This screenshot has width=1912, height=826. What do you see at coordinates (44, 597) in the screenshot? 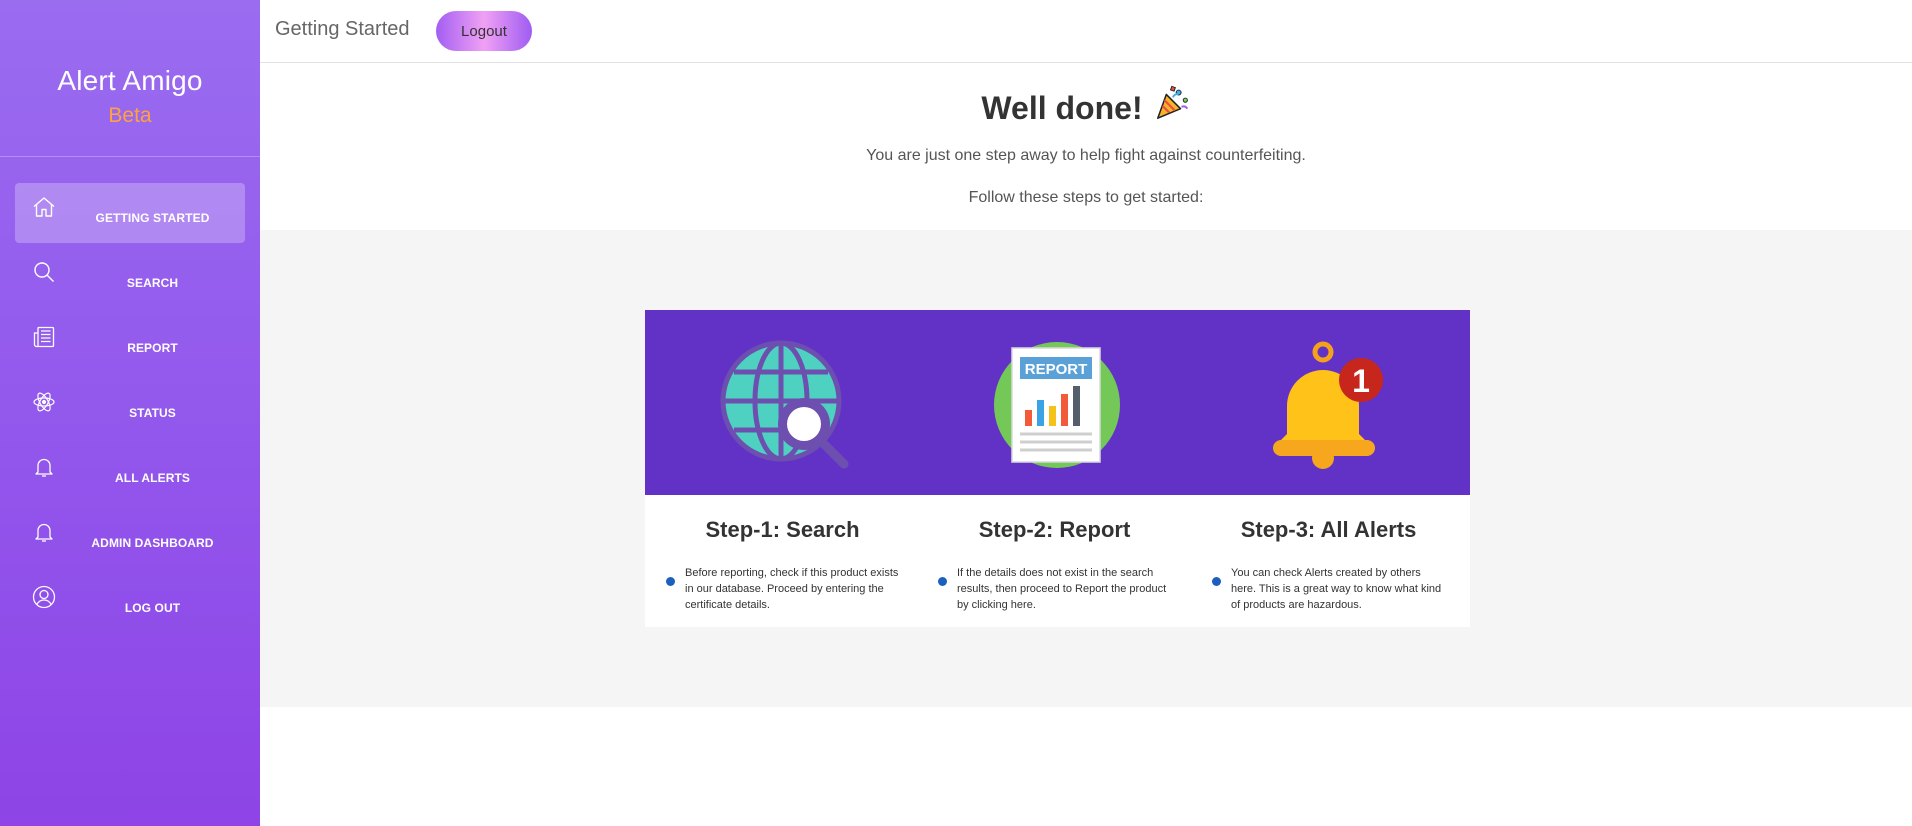
I see `user-circle-icon` at bounding box center [44, 597].